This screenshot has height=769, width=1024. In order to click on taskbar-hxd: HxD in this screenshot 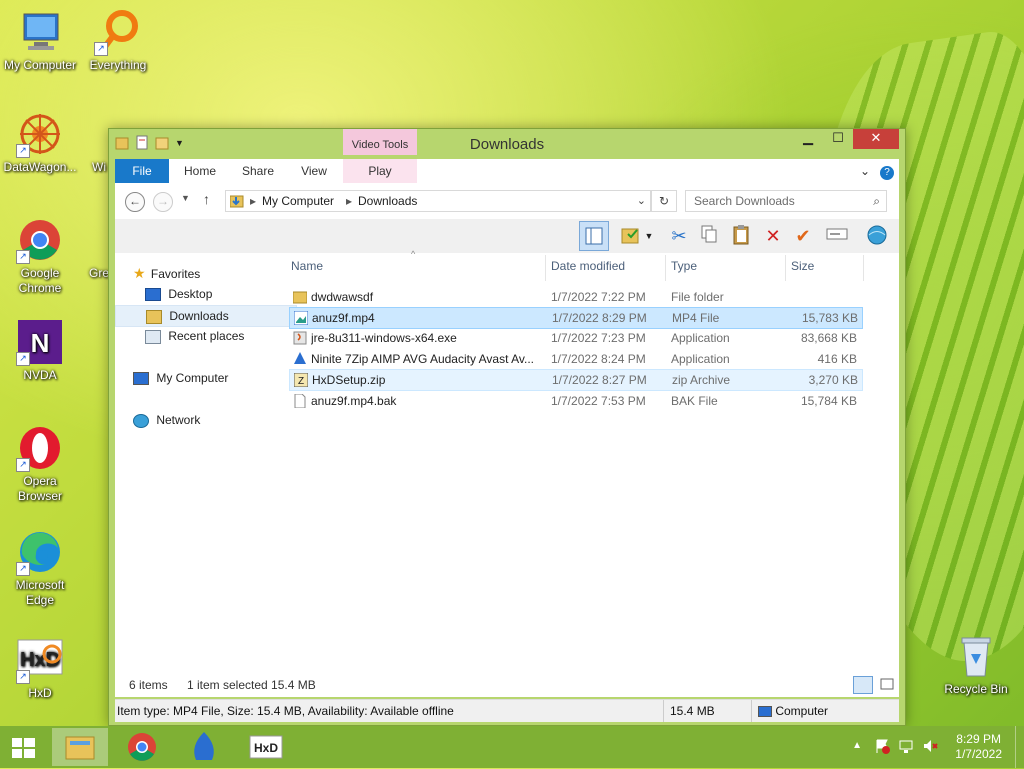, I will do `click(266, 747)`.